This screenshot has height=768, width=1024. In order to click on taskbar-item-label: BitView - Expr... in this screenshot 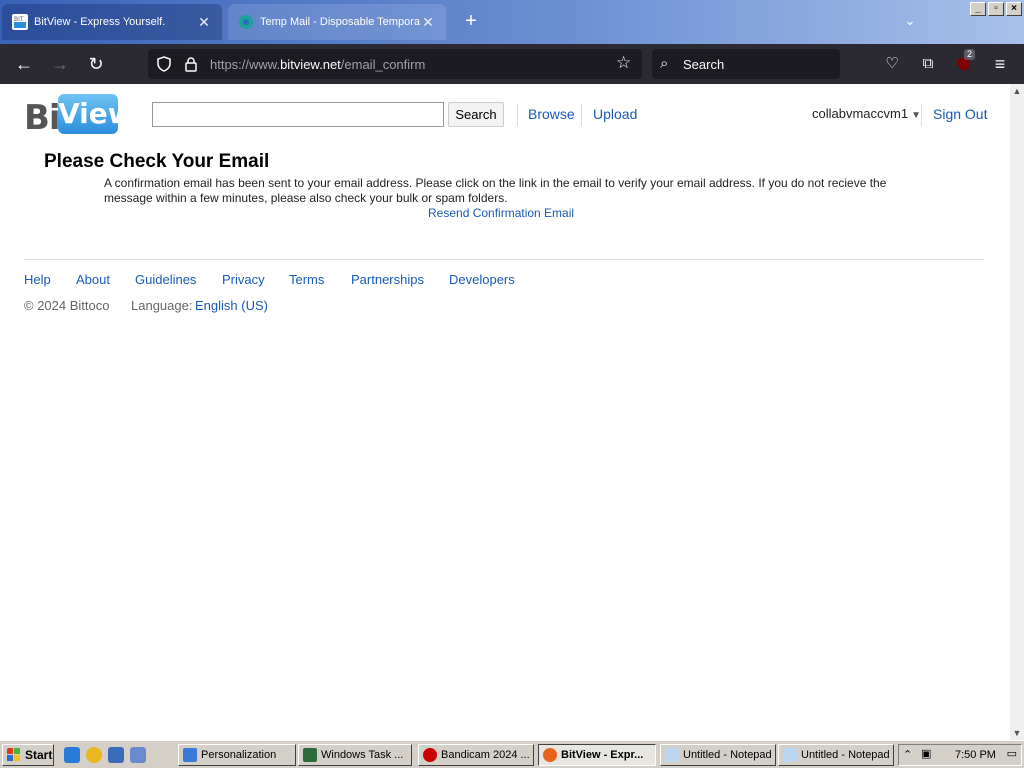, I will do `click(602, 755)`.